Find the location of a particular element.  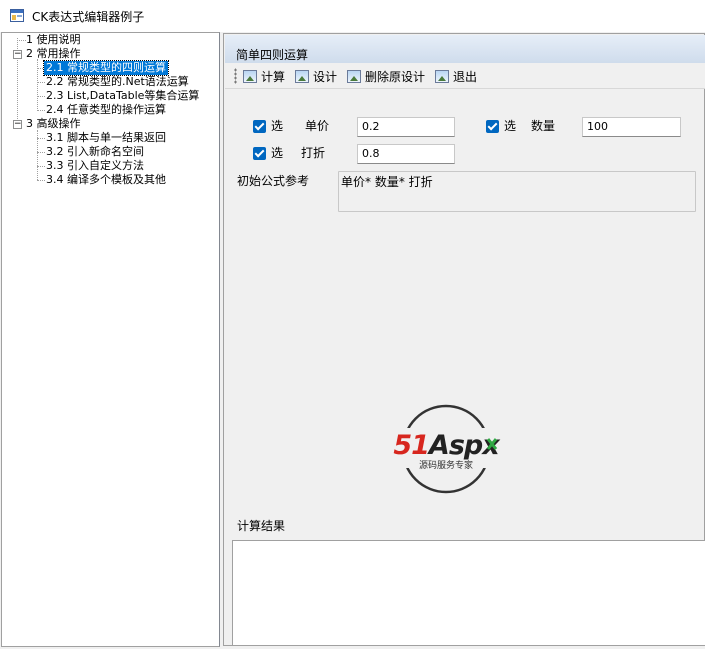

panel-title: 简单四则运算 is located at coordinates (272, 55).